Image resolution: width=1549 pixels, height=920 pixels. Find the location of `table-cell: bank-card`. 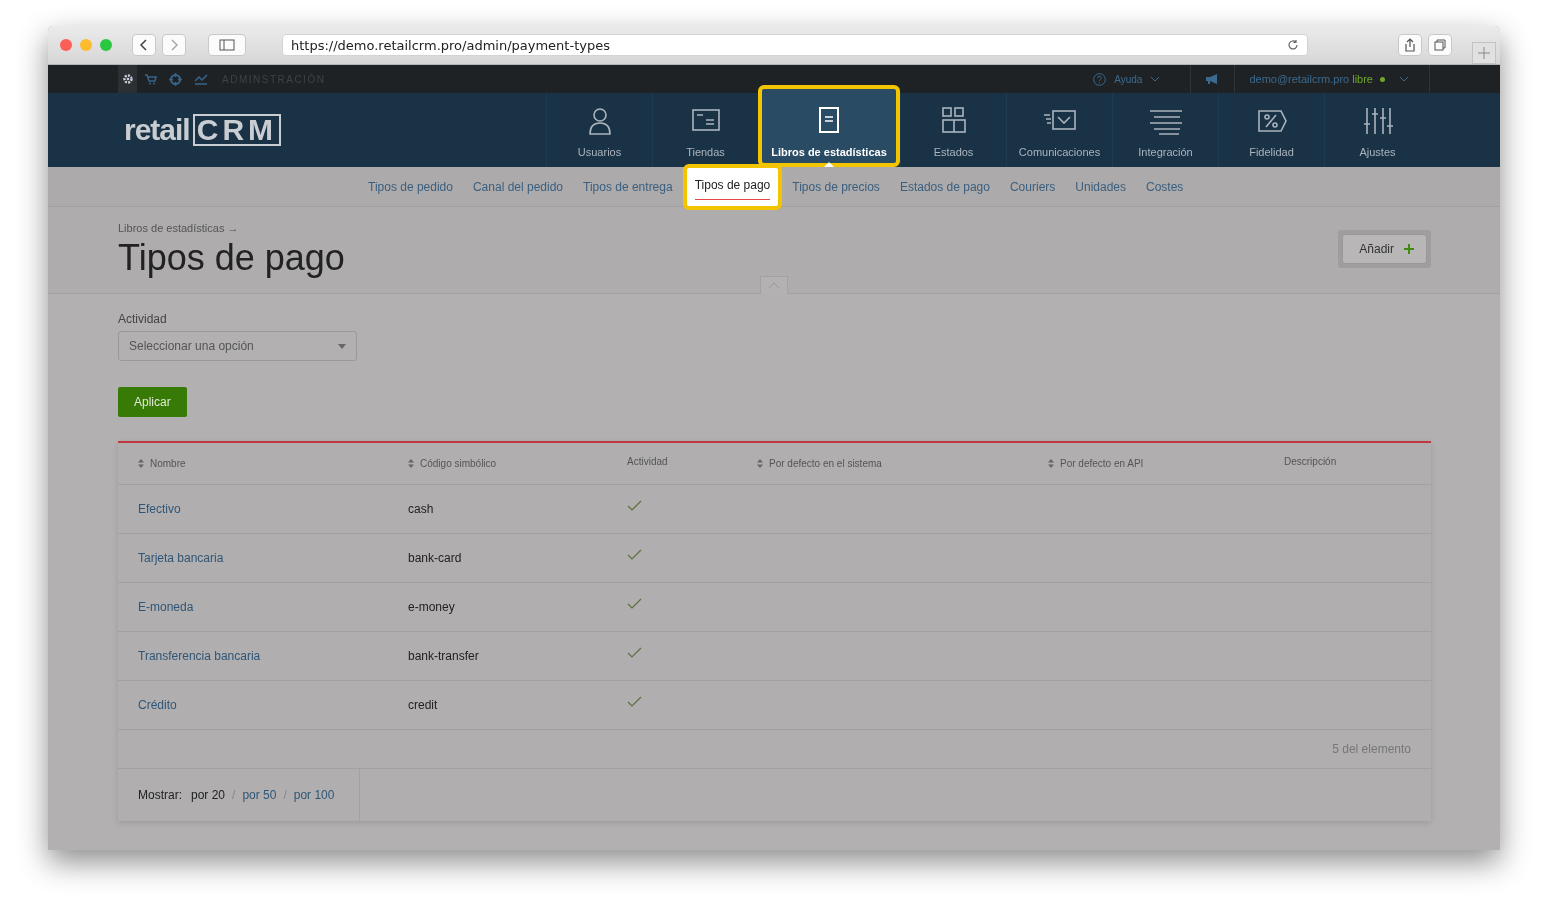

table-cell: bank-card is located at coordinates (435, 558).